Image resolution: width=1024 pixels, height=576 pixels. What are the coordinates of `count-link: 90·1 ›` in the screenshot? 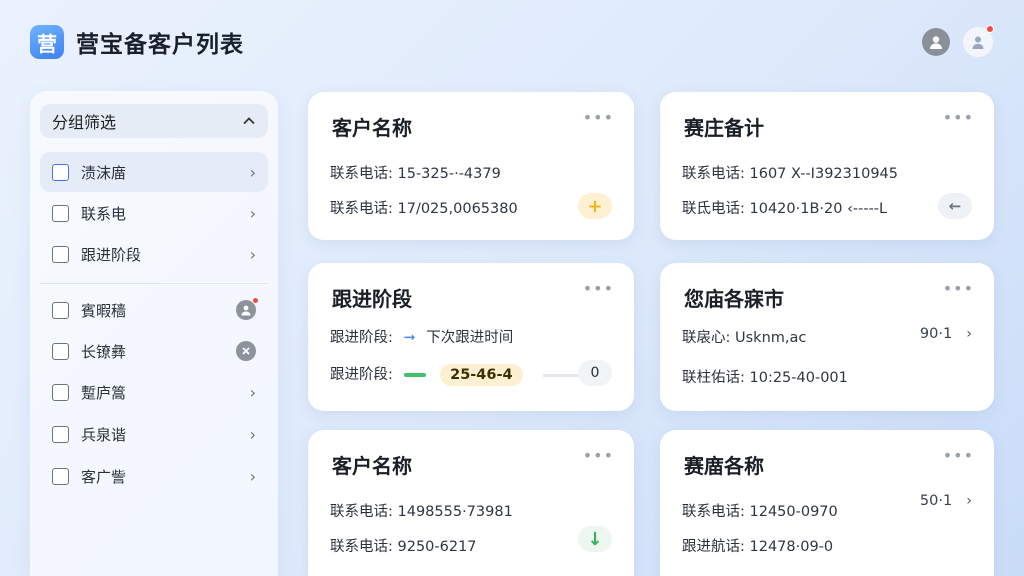 It's located at (946, 334).